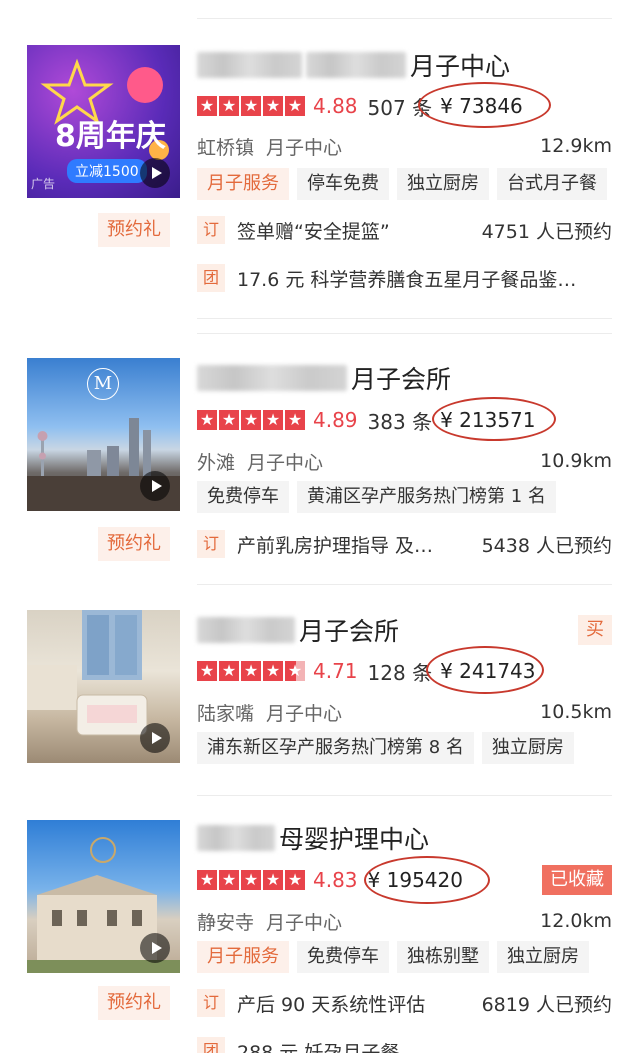 Image resolution: width=640 pixels, height=1053 pixels. Describe the element at coordinates (343, 184) in the screenshot. I see `tag: 停车免费` at that location.